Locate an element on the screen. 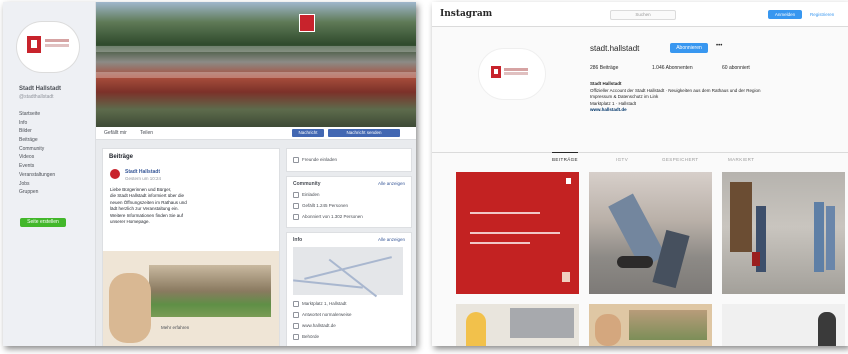  like-button: Gefällt mir is located at coordinates (115, 133).